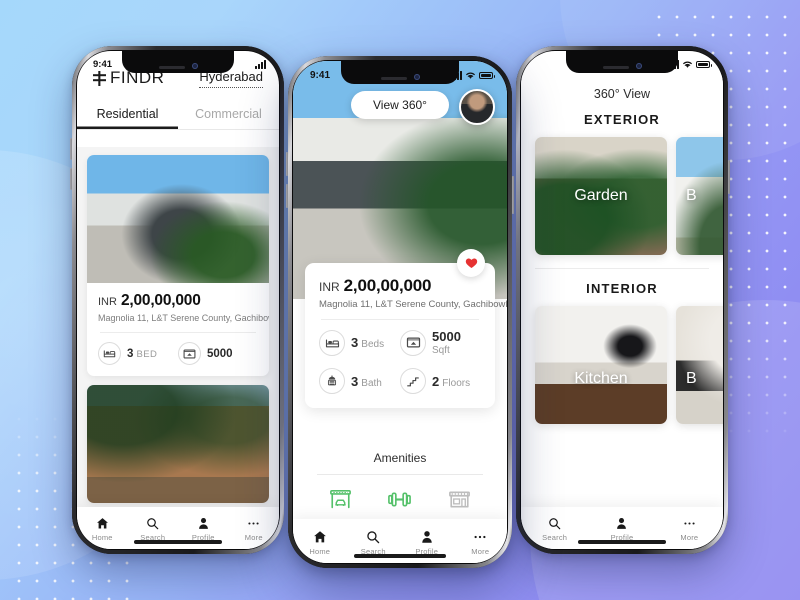 The height and width of the screenshot is (600, 800). I want to click on spec-area: 5000 Sqft, so click(440, 342).